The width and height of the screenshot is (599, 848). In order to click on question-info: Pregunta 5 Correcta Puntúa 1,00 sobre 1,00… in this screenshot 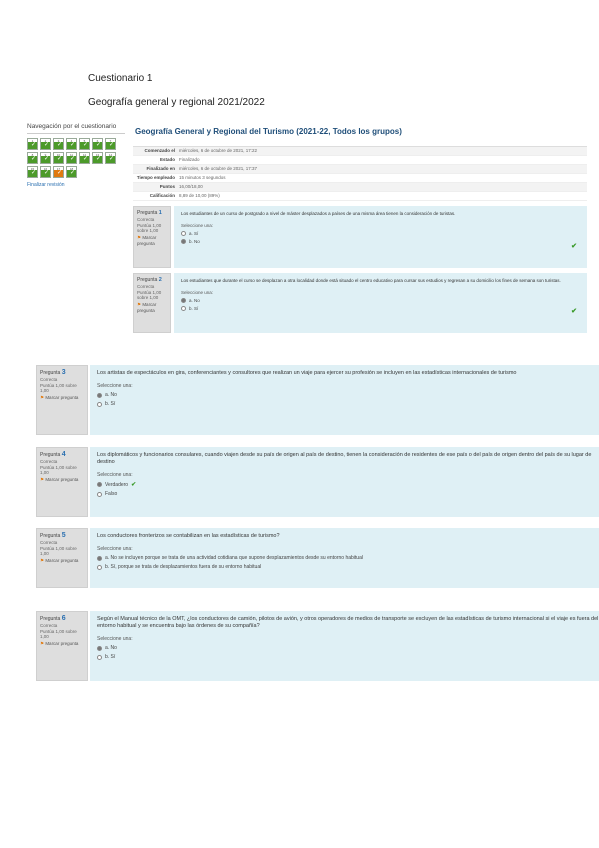, I will do `click(62, 558)`.